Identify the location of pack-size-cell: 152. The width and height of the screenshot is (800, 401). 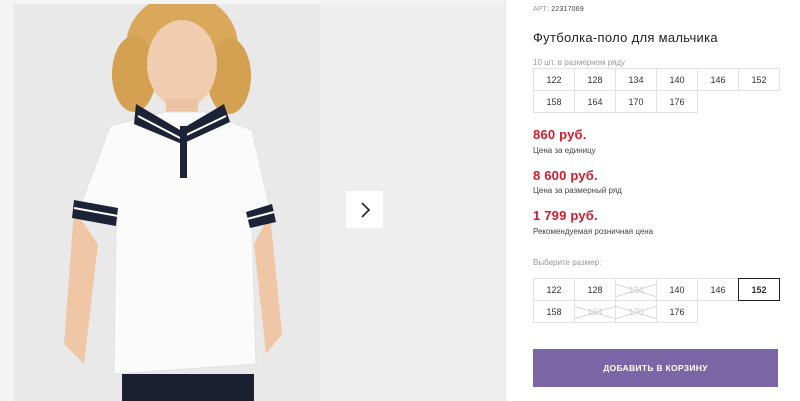
(759, 79).